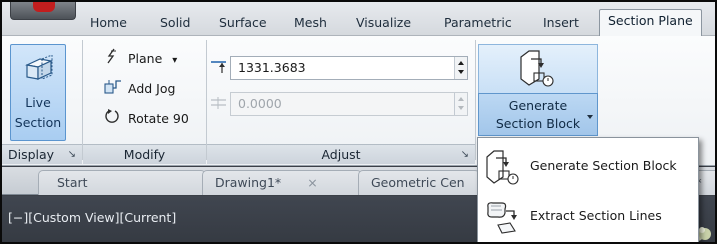 This screenshot has width=717, height=244. Describe the element at coordinates (538, 105) in the screenshot. I see `generate-label-line1: Generate` at that location.